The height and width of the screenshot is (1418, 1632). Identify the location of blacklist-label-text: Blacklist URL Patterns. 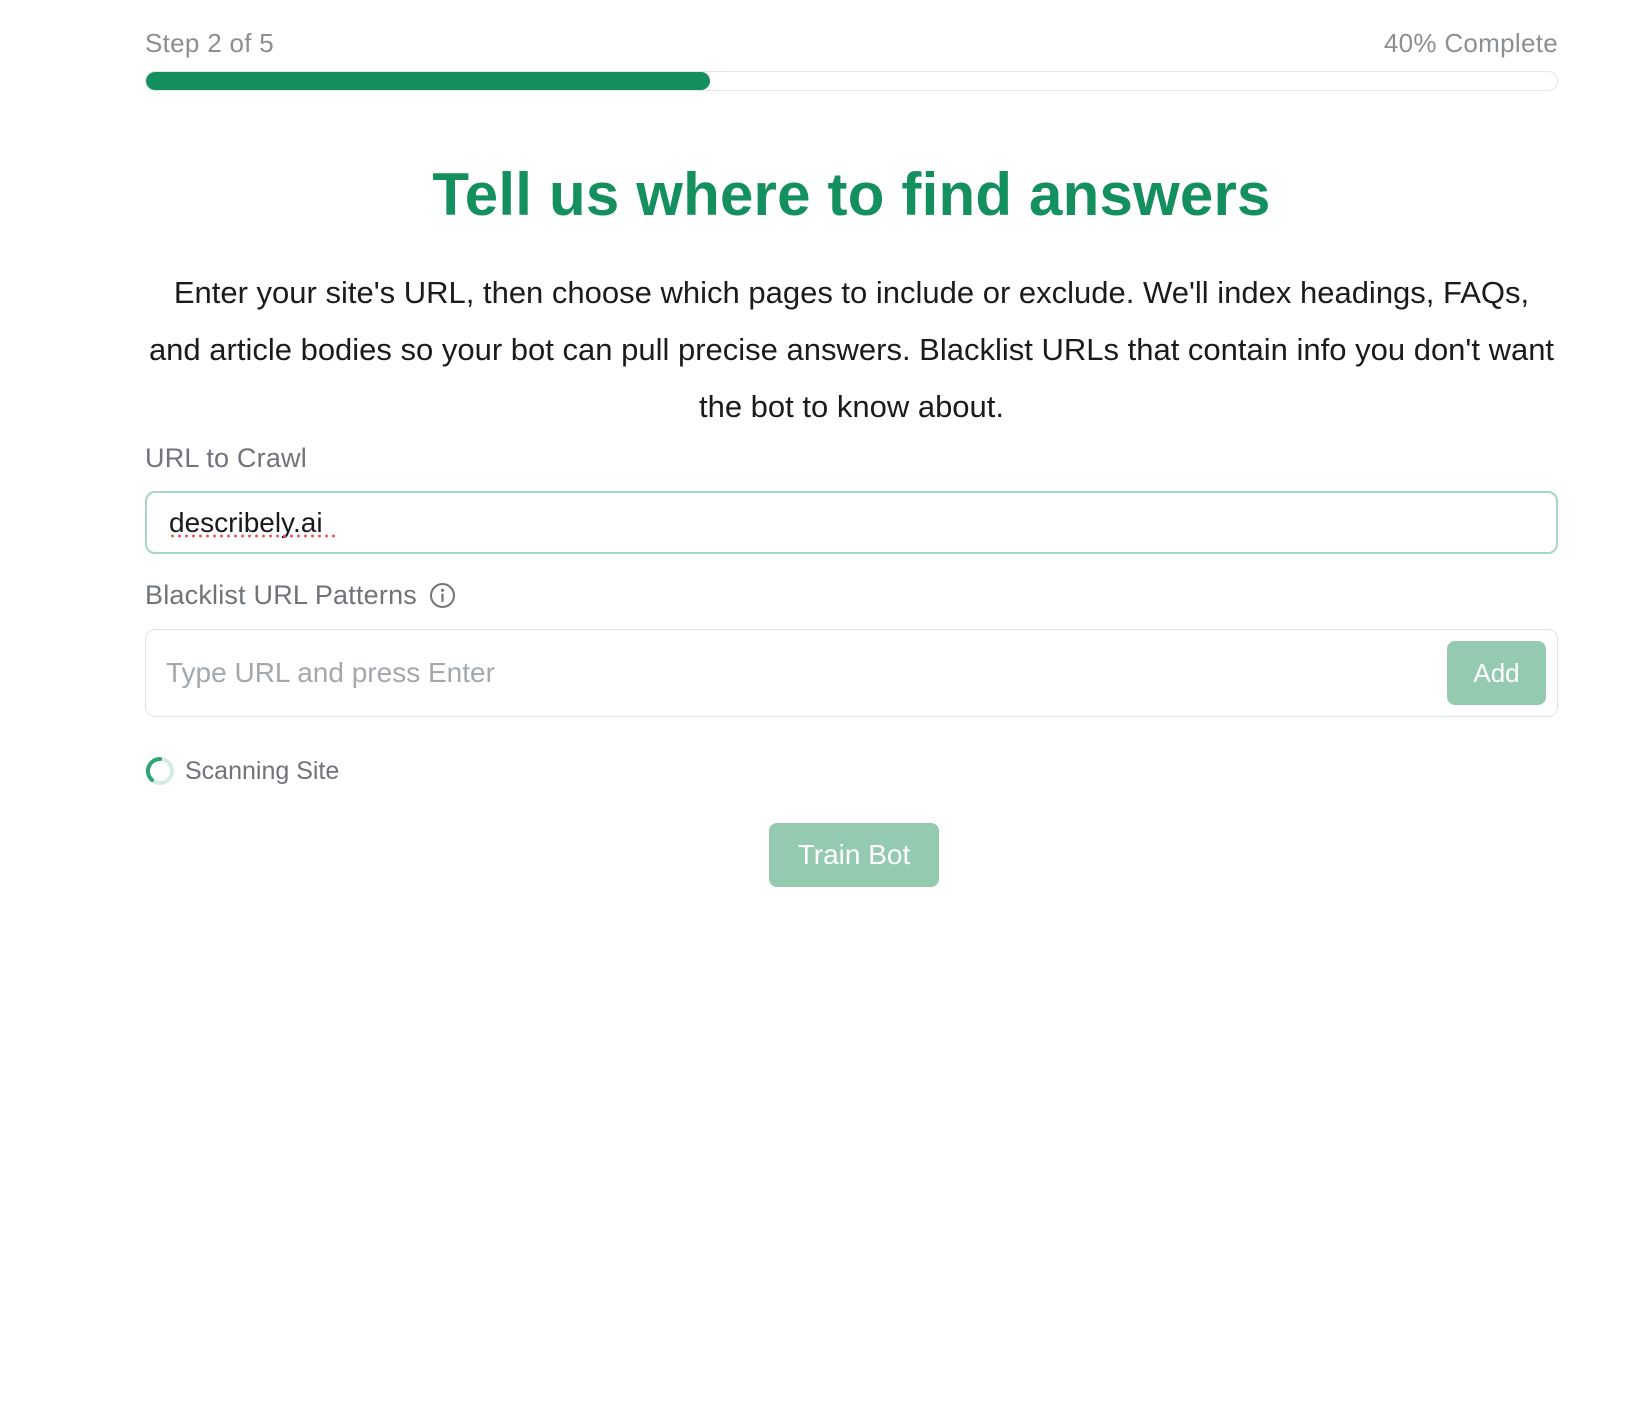
(281, 595).